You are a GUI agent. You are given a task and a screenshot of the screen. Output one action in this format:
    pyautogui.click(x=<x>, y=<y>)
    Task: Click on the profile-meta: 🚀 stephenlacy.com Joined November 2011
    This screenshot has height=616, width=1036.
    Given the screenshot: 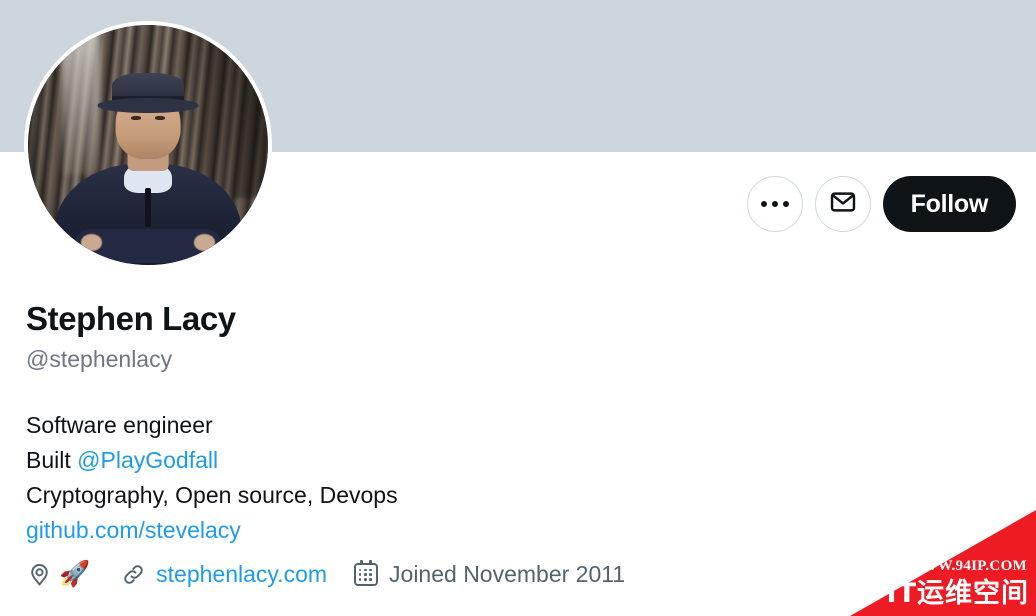 What is the action you would take?
    pyautogui.click(x=326, y=574)
    